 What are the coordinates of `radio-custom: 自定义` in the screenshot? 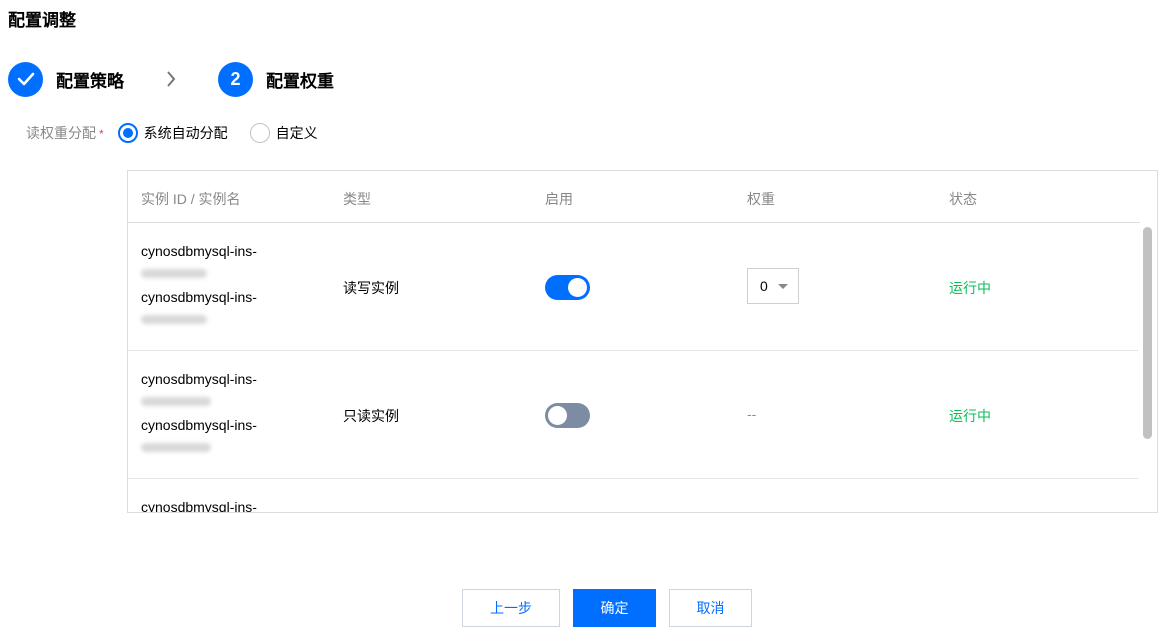 It's located at (283, 133).